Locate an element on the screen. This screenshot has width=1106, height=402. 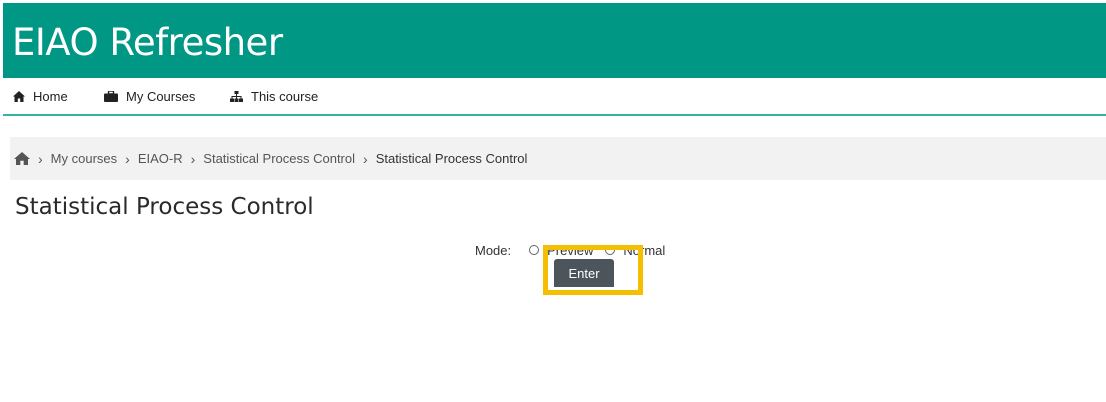
nav-this-course: This course is located at coordinates (274, 96).